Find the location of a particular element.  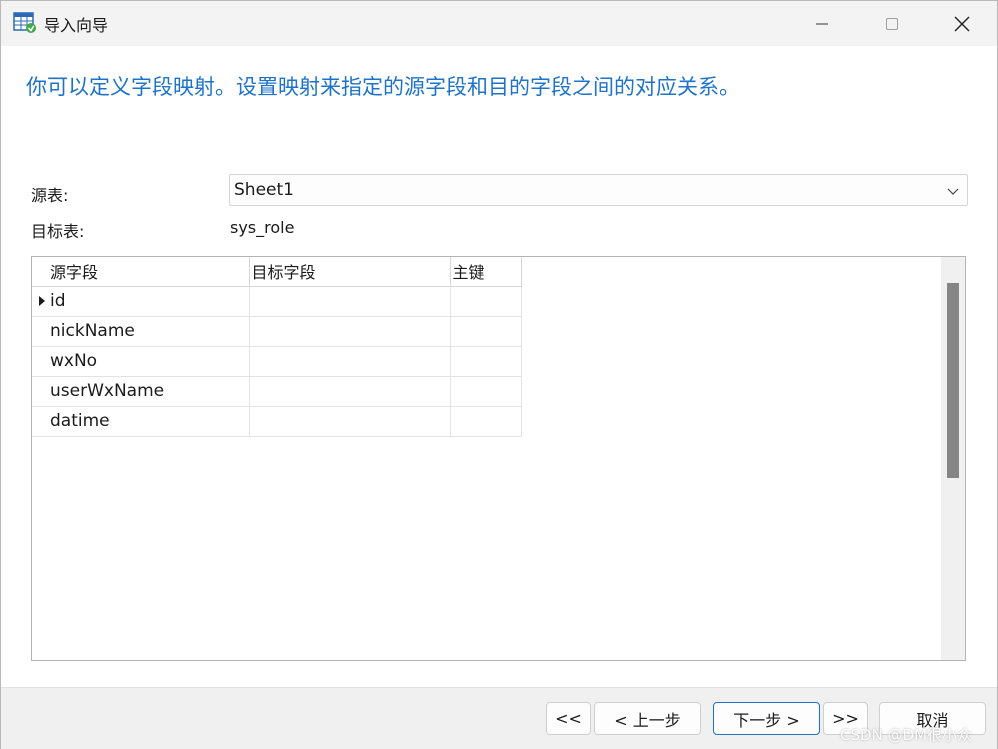

column-header-source: 源字段 is located at coordinates (149, 272).